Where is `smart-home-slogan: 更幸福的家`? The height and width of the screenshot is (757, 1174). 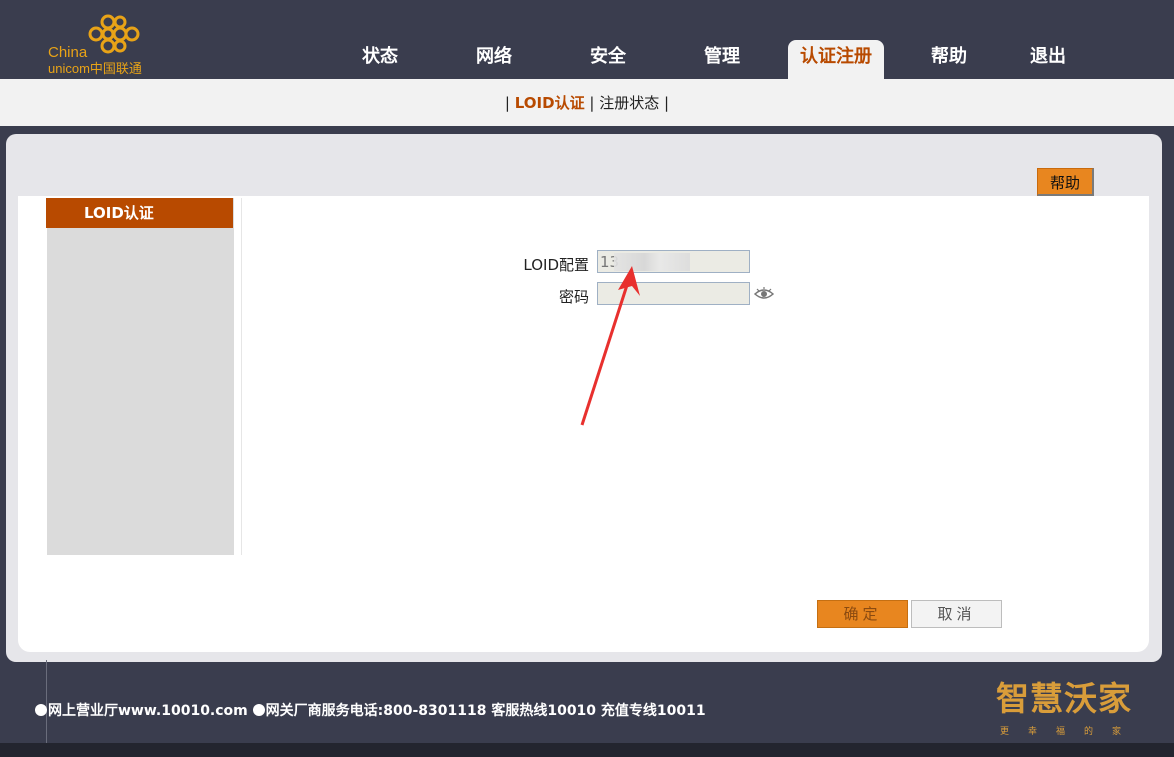 smart-home-slogan: 更幸福的家 is located at coordinates (1070, 732).